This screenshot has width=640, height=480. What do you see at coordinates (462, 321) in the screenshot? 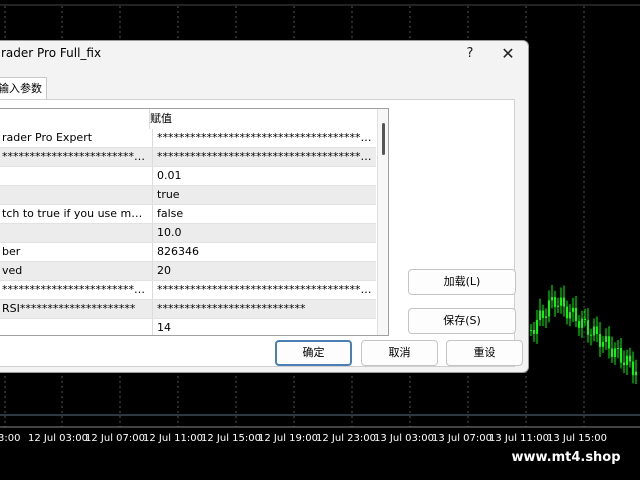
I see `save-button: 保存(S)` at bounding box center [462, 321].